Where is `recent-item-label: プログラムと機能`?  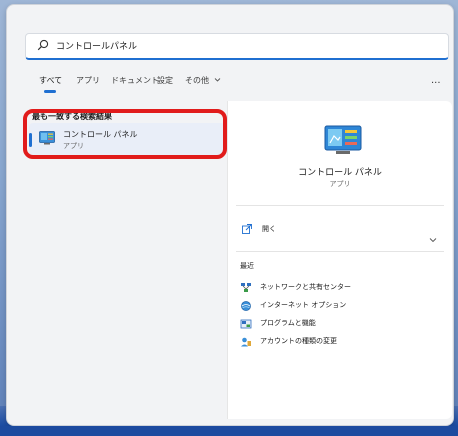
recent-item-label: プログラムと機能 is located at coordinates (288, 323).